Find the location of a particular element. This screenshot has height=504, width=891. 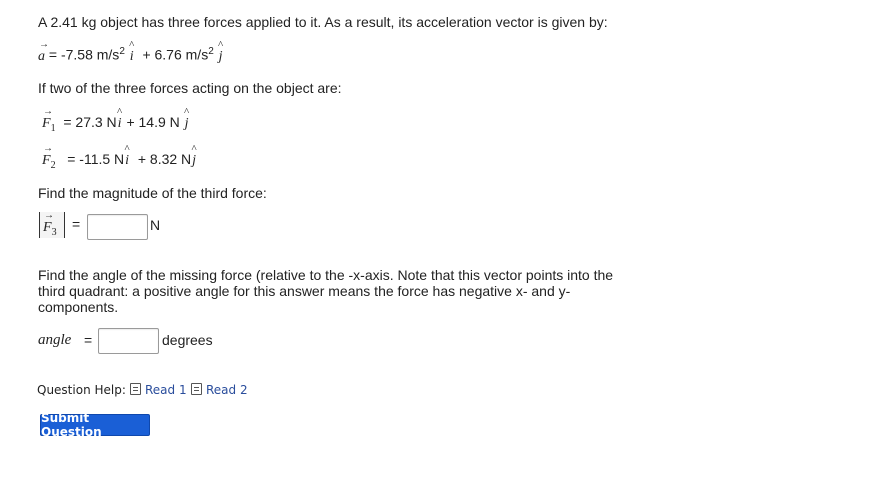

force-2-x: = -11.5 N is located at coordinates (96, 159).